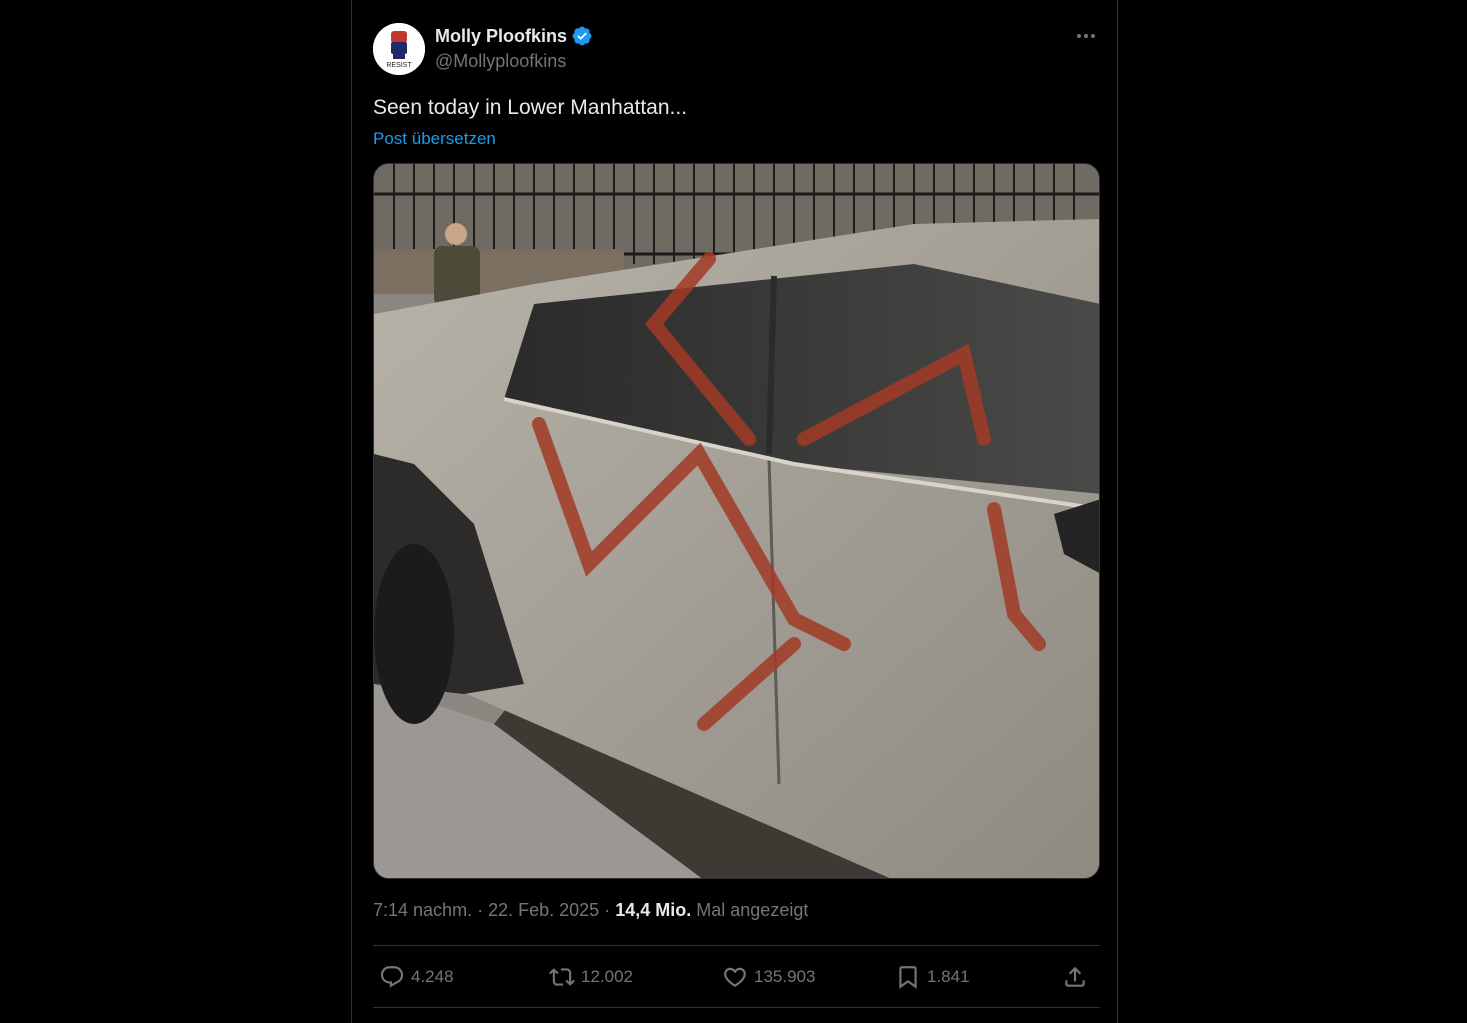 Image resolution: width=1467 pixels, height=1023 pixels. I want to click on resist-fist-icon: RESIST, so click(399, 49).